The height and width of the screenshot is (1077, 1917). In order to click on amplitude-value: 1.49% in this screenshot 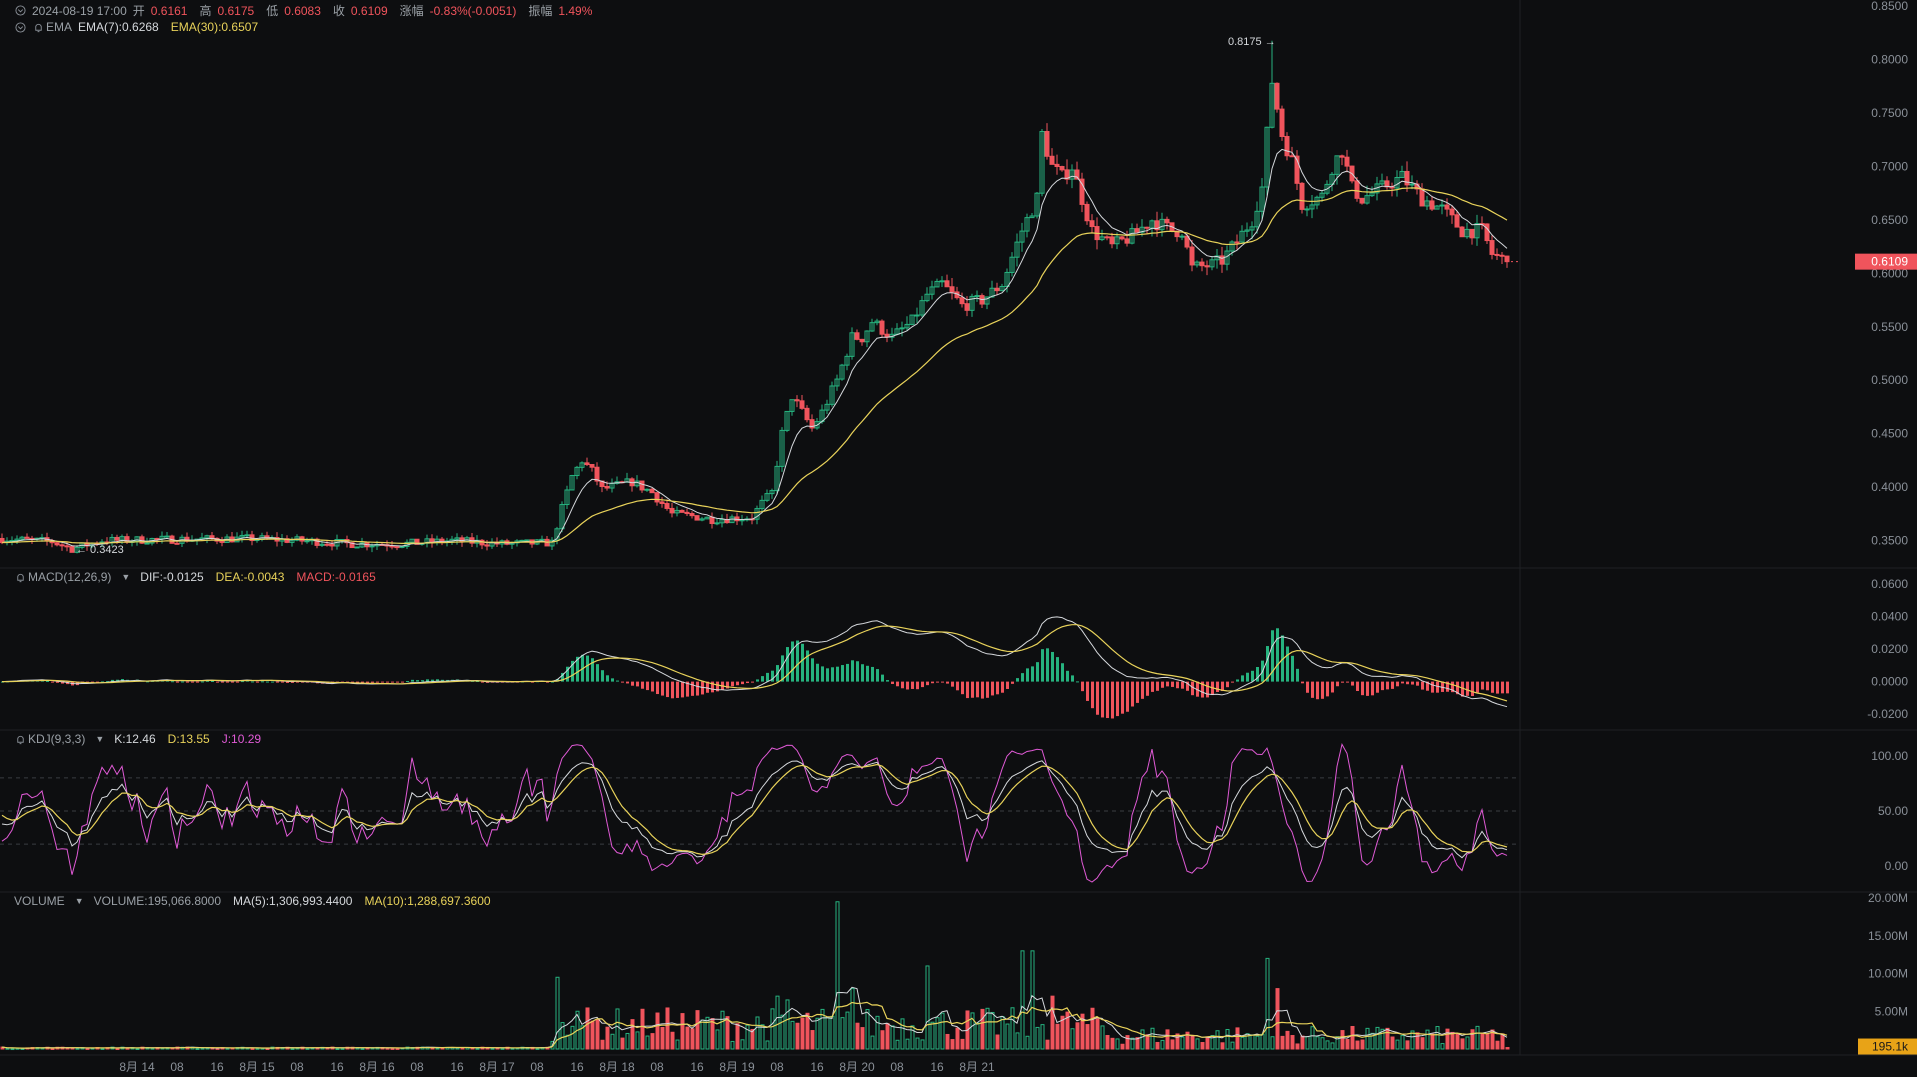, I will do `click(575, 10)`.